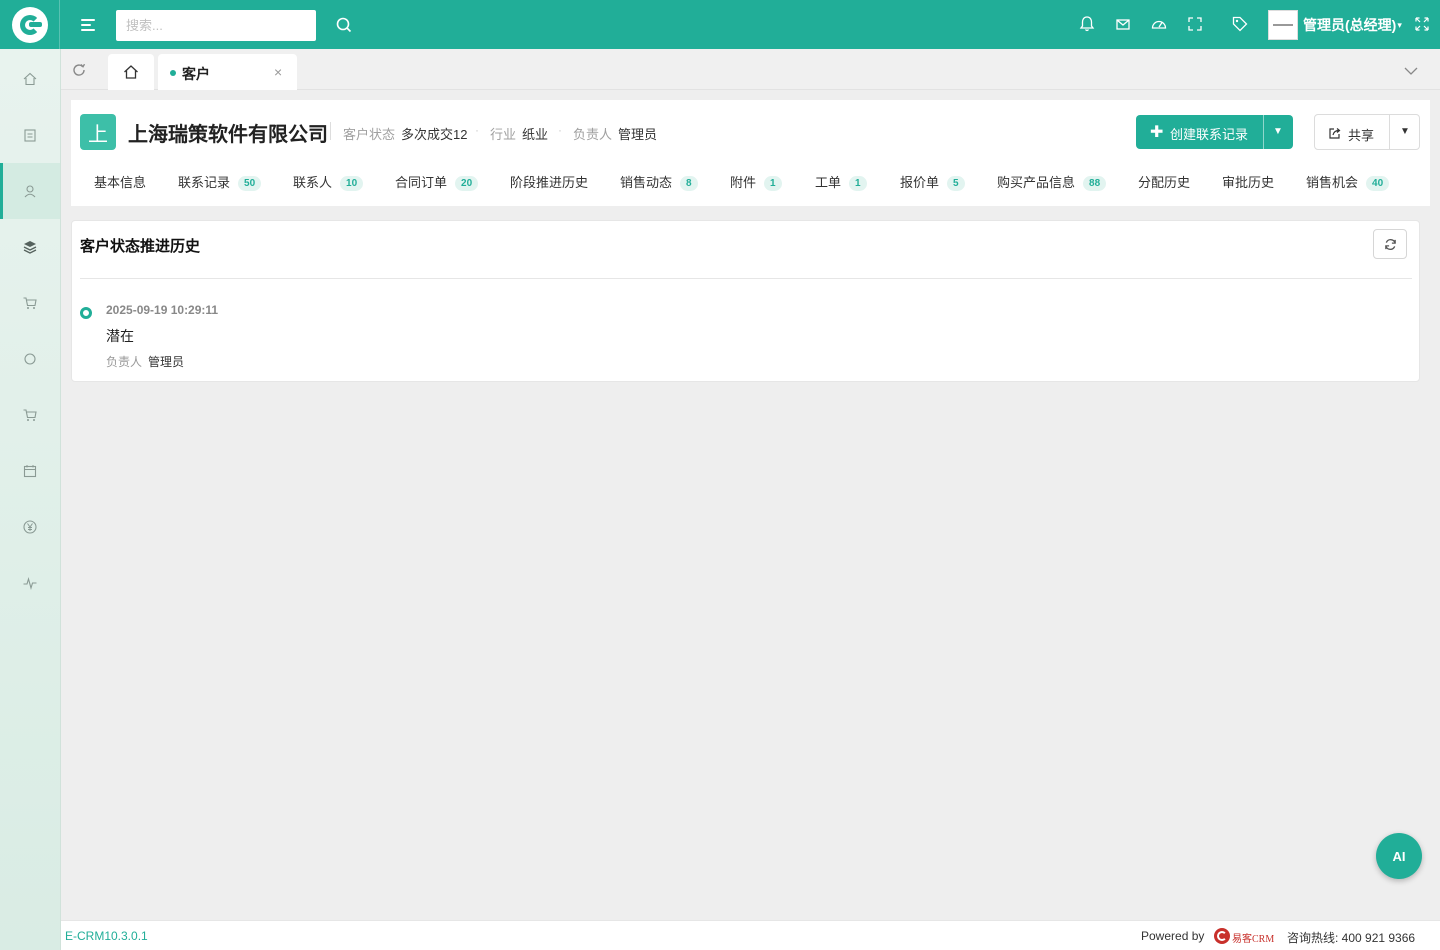  What do you see at coordinates (1195, 24) in the screenshot?
I see `expand-icon` at bounding box center [1195, 24].